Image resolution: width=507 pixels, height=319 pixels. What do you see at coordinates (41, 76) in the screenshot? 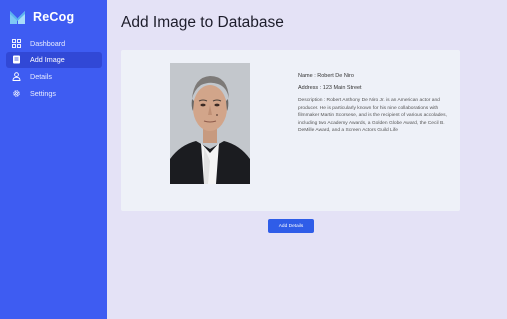
I see `sidebar-item-label: Details` at bounding box center [41, 76].